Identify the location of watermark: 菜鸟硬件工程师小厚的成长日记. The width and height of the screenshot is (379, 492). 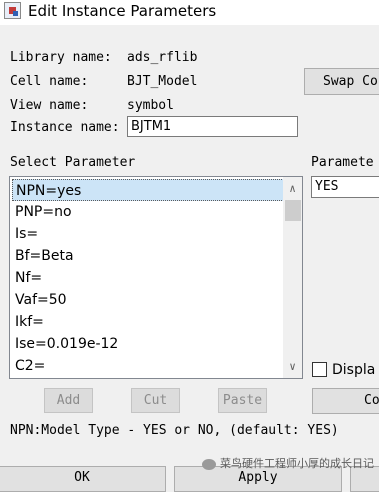
(288, 463).